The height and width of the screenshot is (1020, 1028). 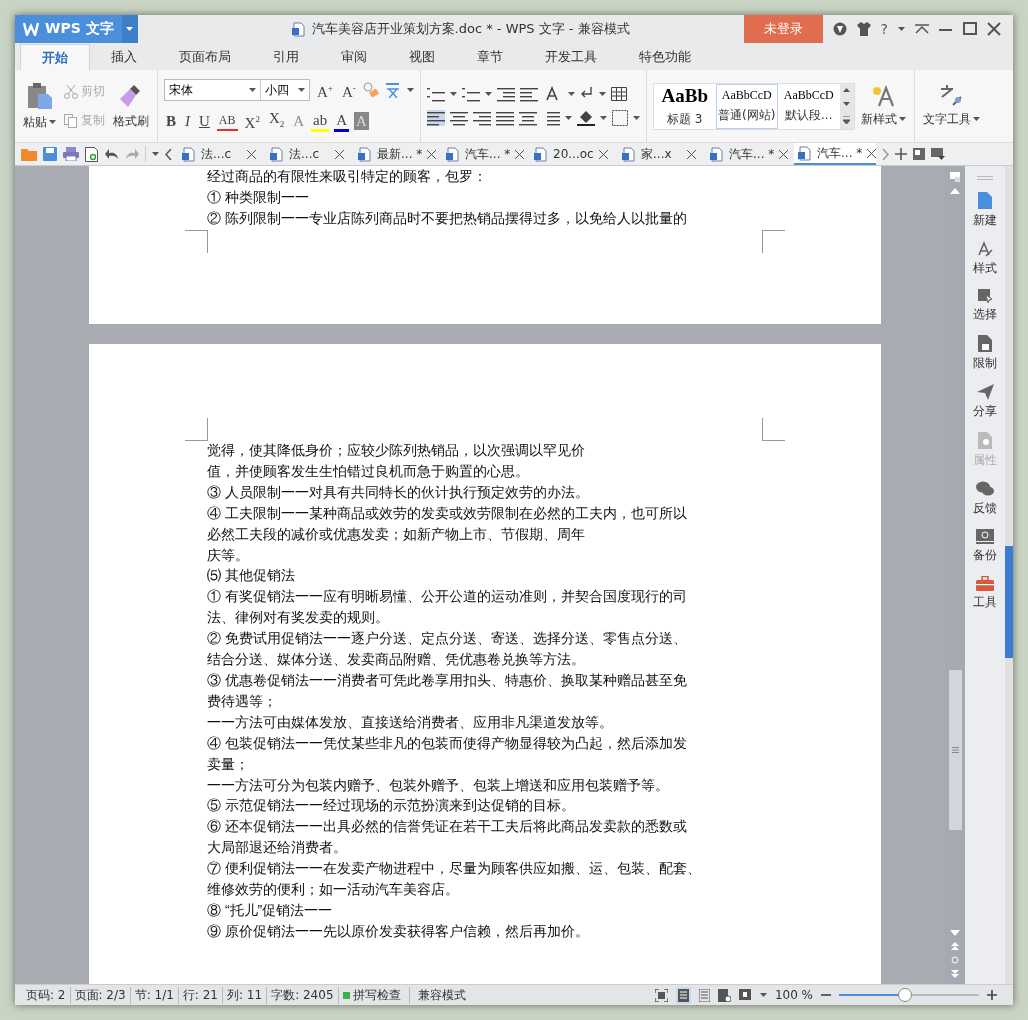 What do you see at coordinates (131, 106) in the screenshot?
I see `format-painter-button: 格式刷` at bounding box center [131, 106].